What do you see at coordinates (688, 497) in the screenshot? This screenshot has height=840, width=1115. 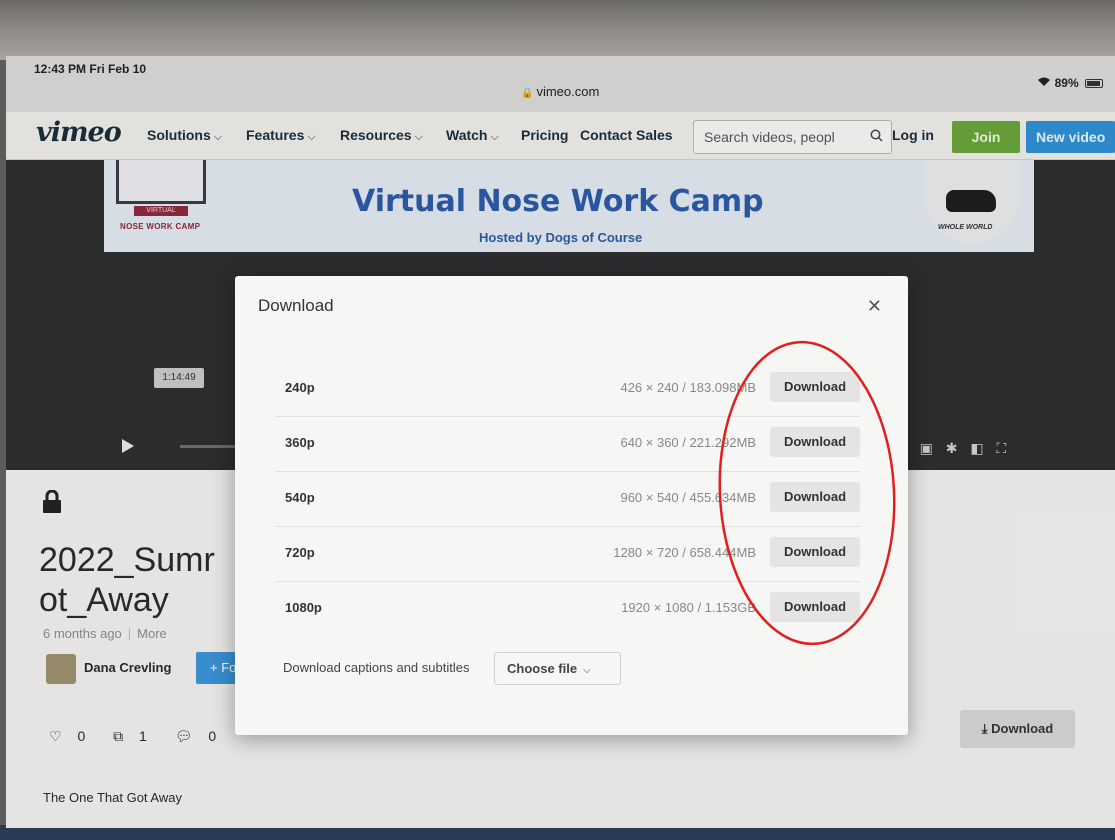 I see `file-size: 960 × 540 / 455.634MB` at bounding box center [688, 497].